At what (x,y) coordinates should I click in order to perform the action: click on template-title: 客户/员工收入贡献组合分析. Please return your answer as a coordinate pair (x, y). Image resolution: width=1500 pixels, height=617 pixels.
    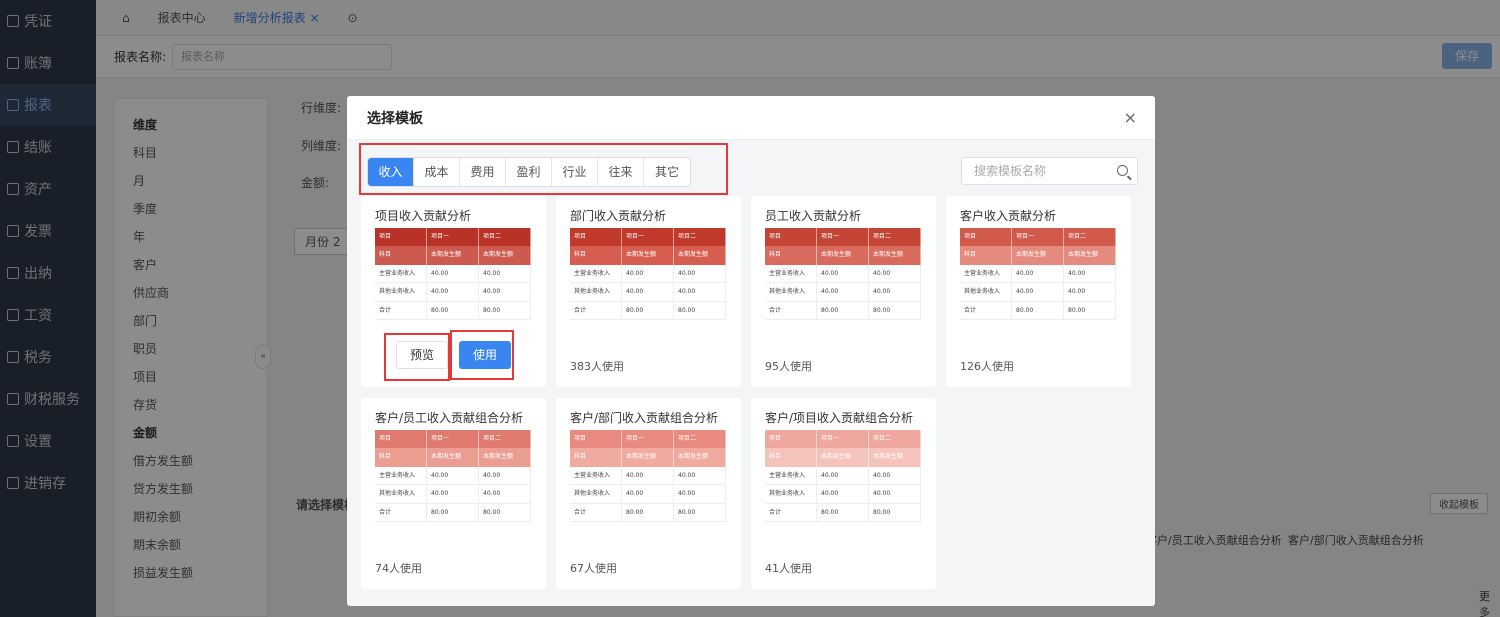
    Looking at the image, I should click on (449, 418).